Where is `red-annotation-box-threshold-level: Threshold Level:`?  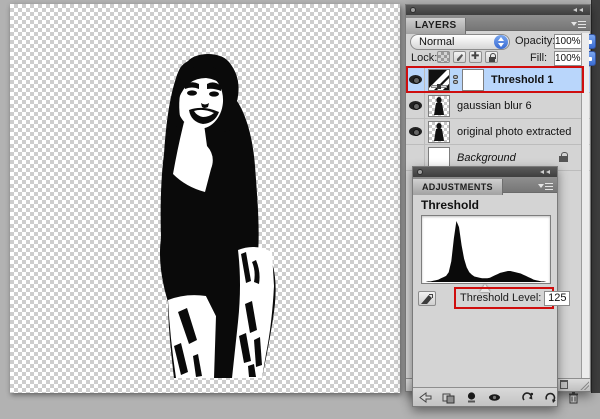
red-annotation-box-threshold-level: Threshold Level: is located at coordinates (512, 298).